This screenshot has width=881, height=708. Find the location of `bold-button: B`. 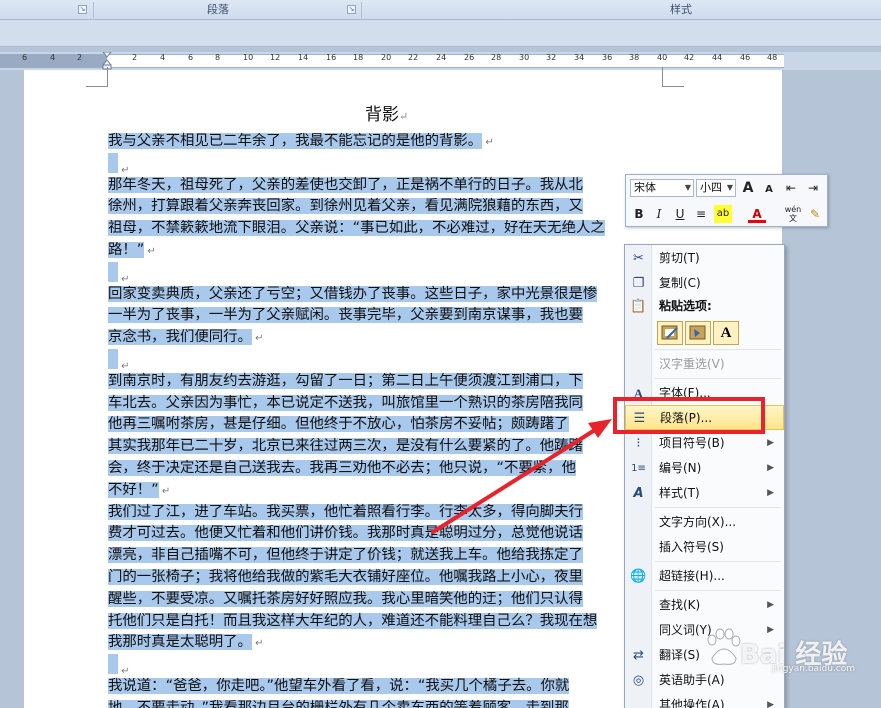

bold-button: B is located at coordinates (639, 214).